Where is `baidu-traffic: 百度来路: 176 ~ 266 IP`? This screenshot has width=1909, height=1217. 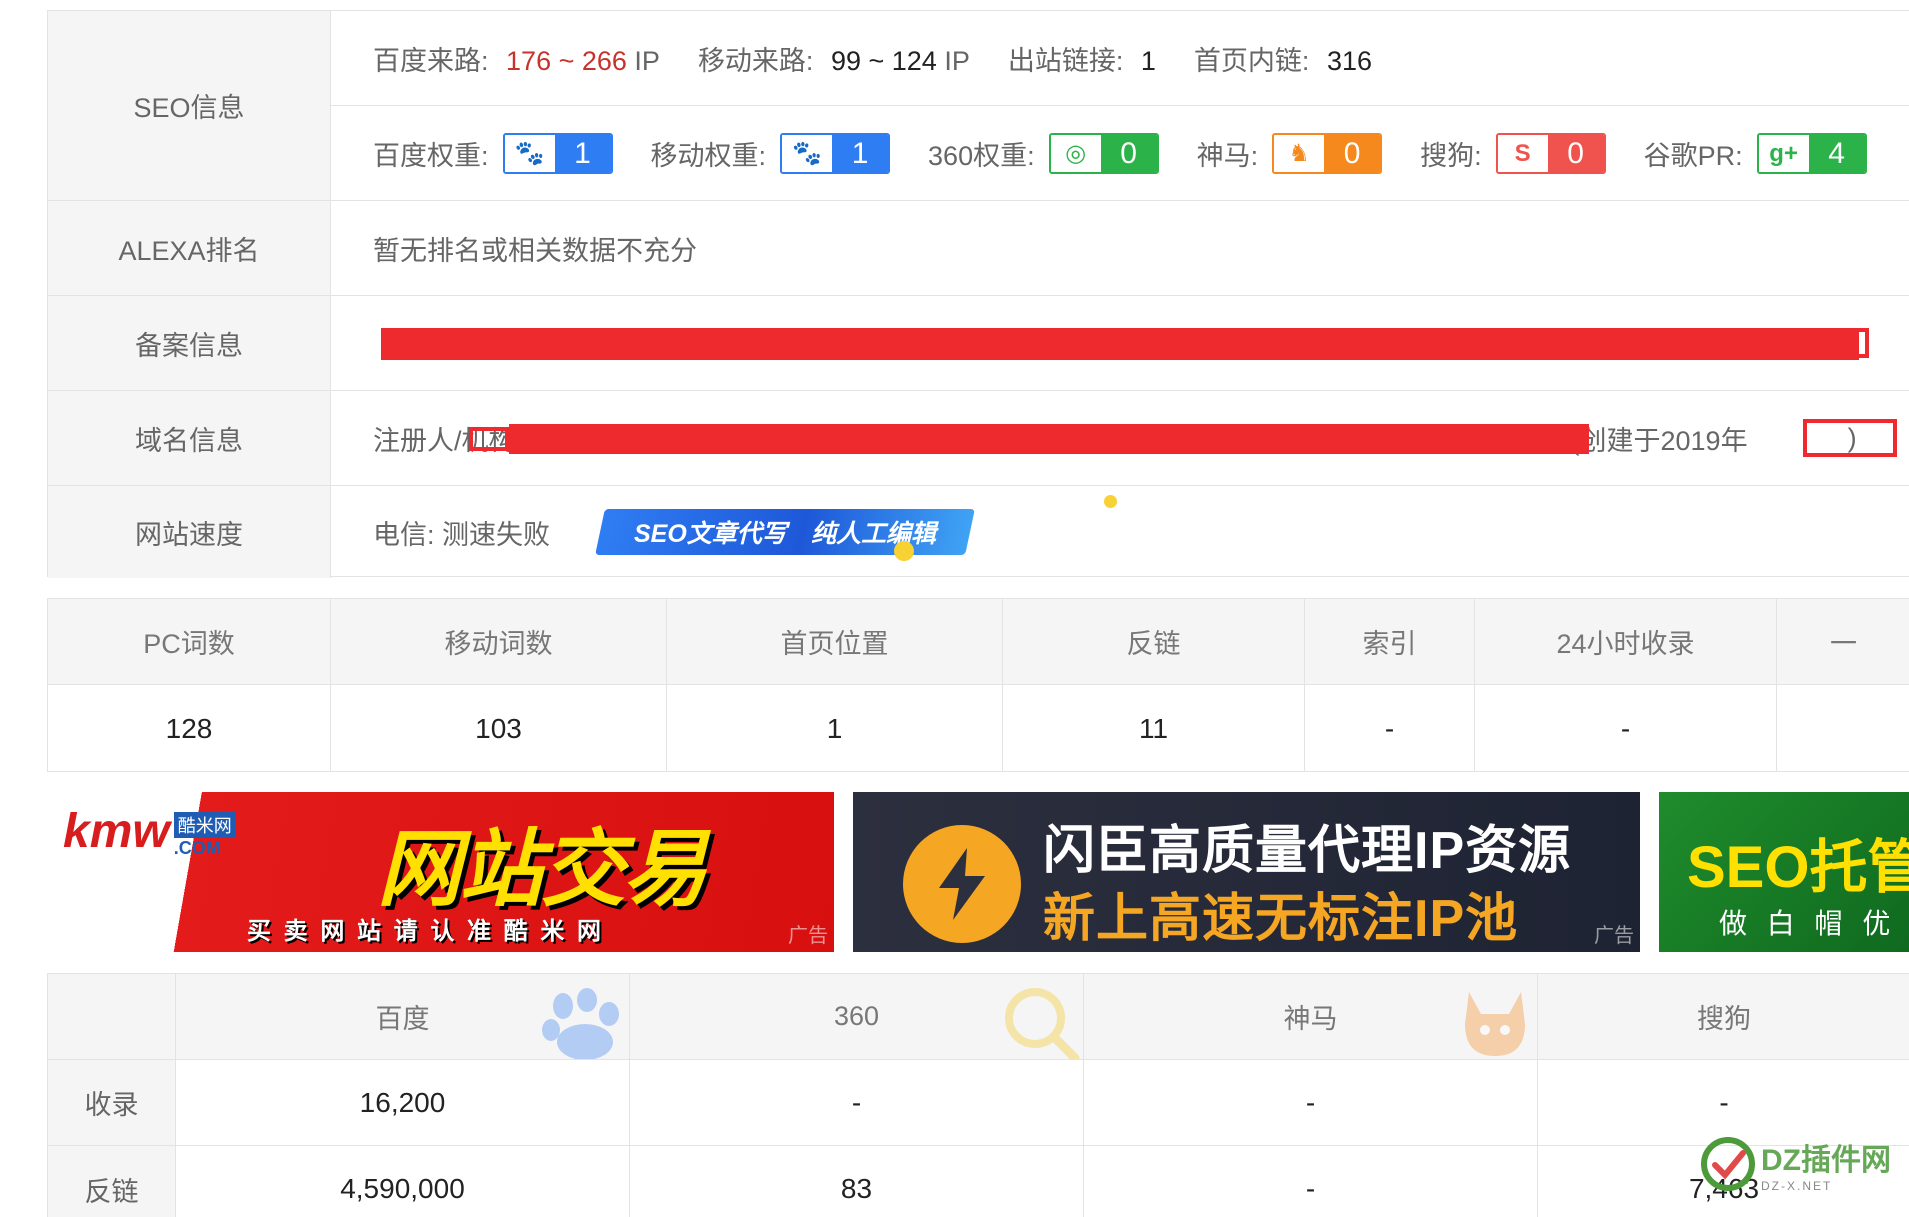 baidu-traffic: 百度来路: 176 ~ 266 IP is located at coordinates (516, 60).